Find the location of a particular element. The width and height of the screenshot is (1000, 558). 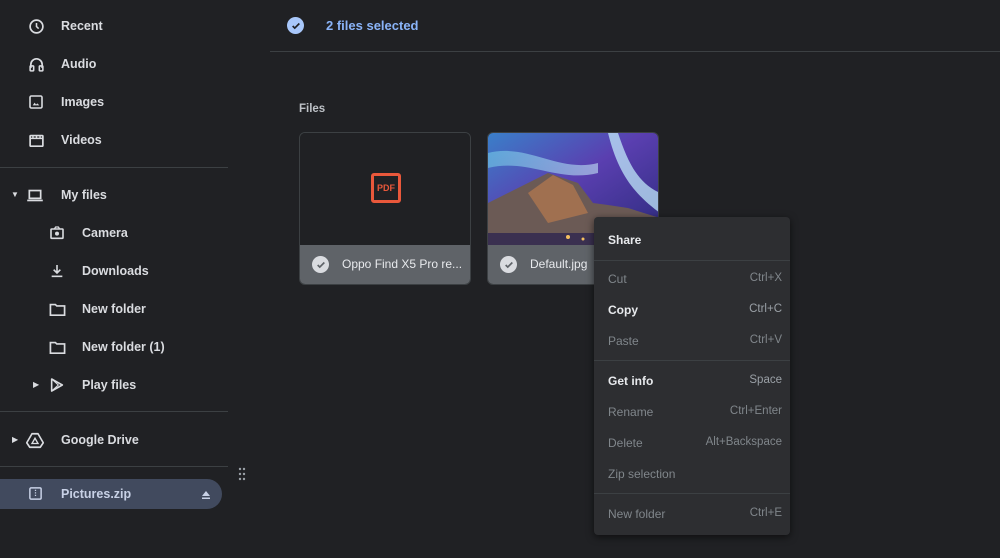

menu-item-label: Paste is located at coordinates (623, 341).